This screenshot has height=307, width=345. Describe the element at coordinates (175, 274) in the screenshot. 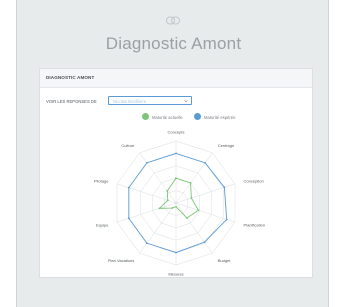

I see `axis-label: Mesures` at that location.